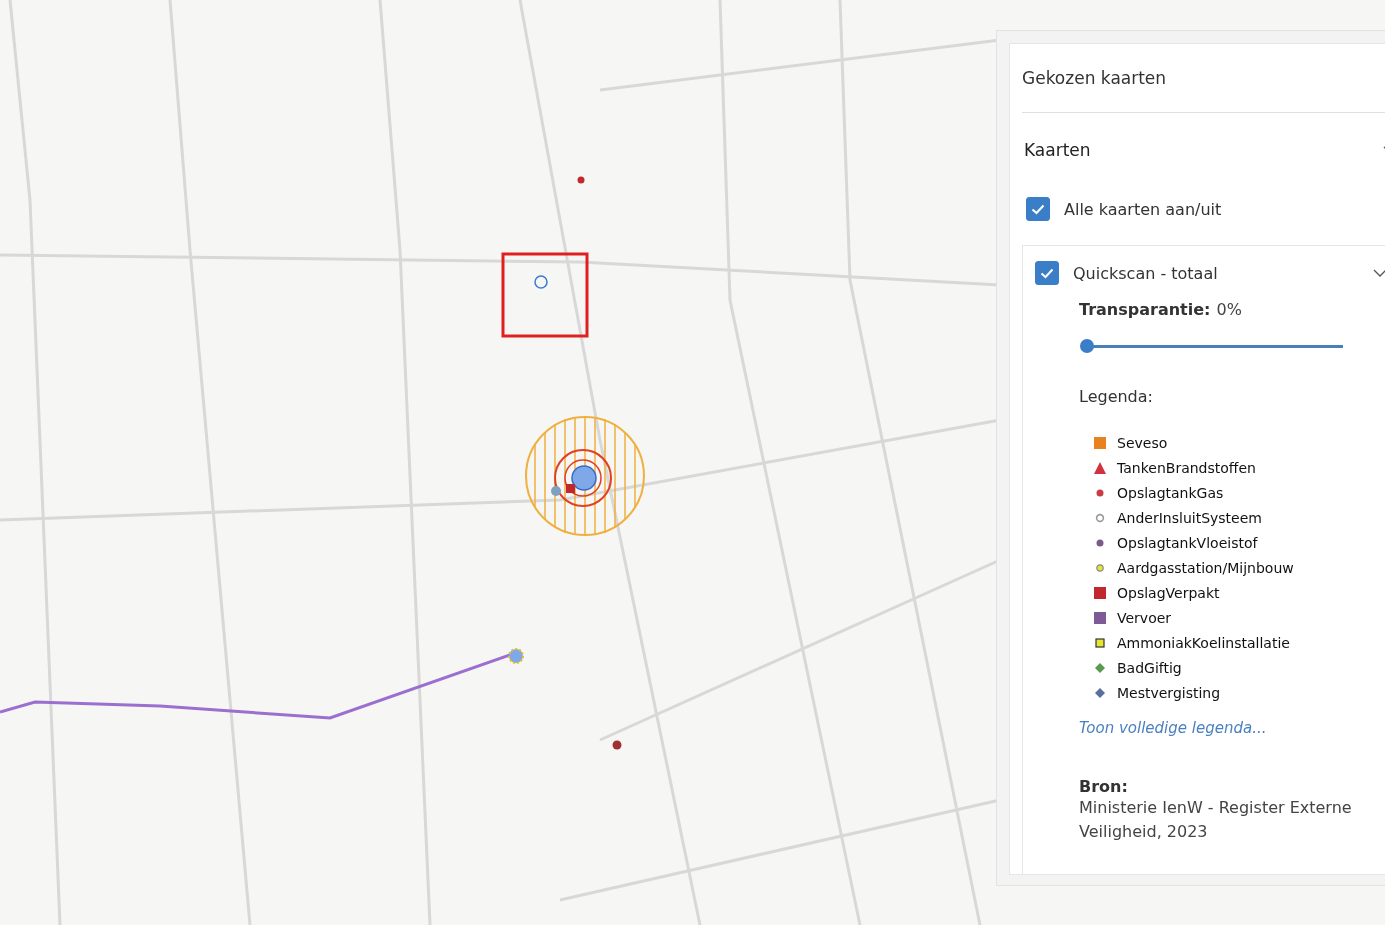 The width and height of the screenshot is (1385, 925). I want to click on legend-label: BadGiftig, so click(1149, 667).